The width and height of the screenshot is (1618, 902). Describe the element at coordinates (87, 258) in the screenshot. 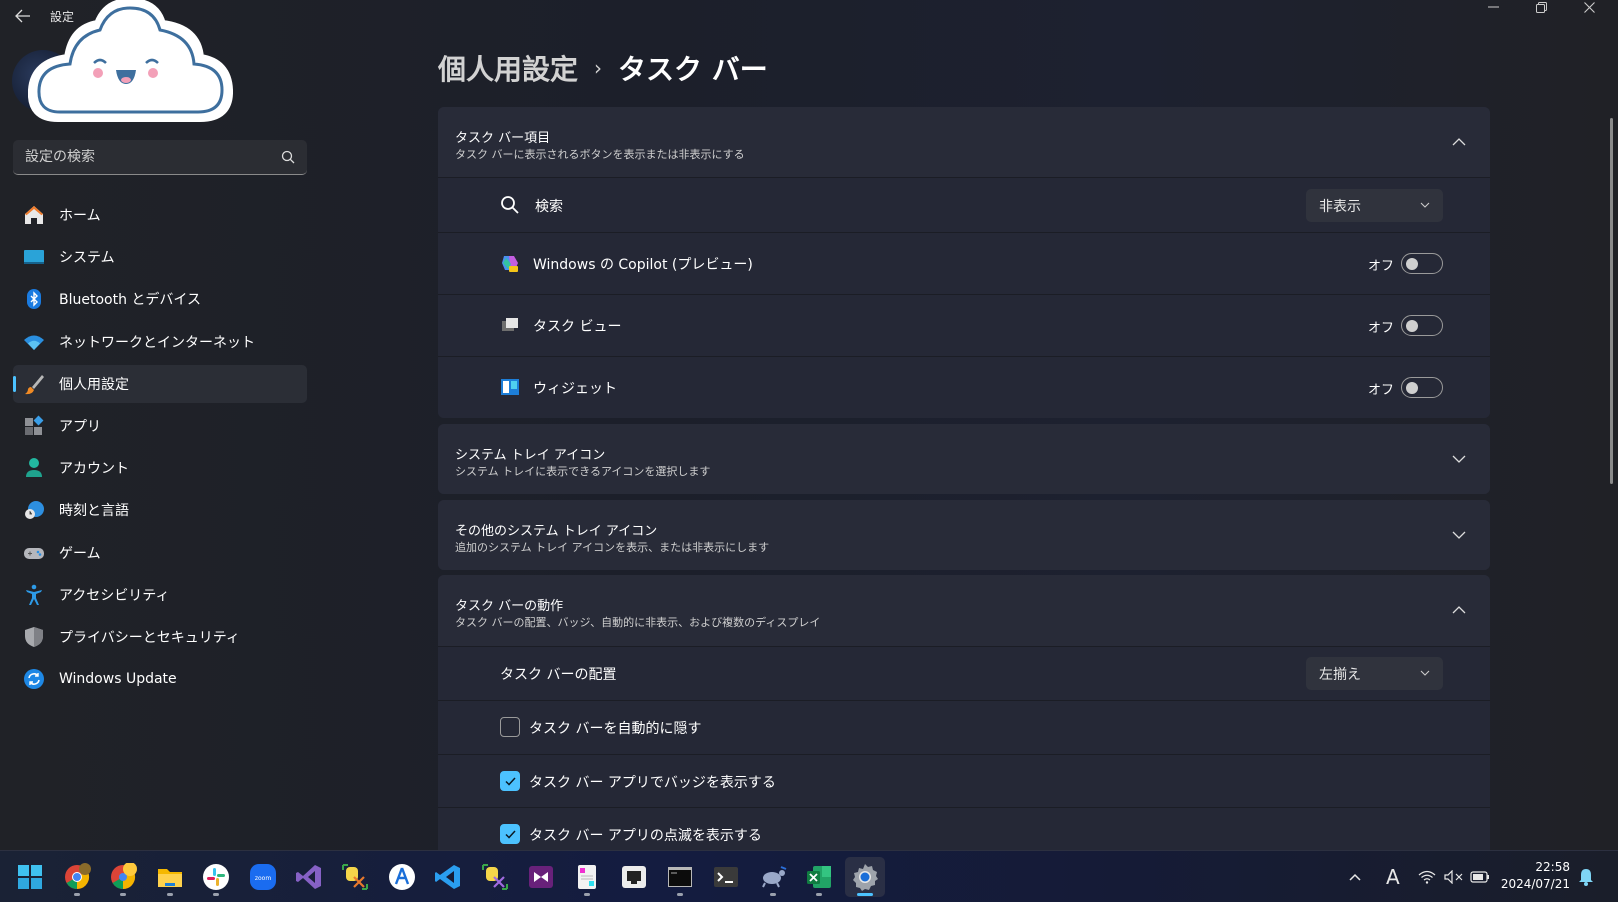

I see `sidebar-item-label: システム` at that location.